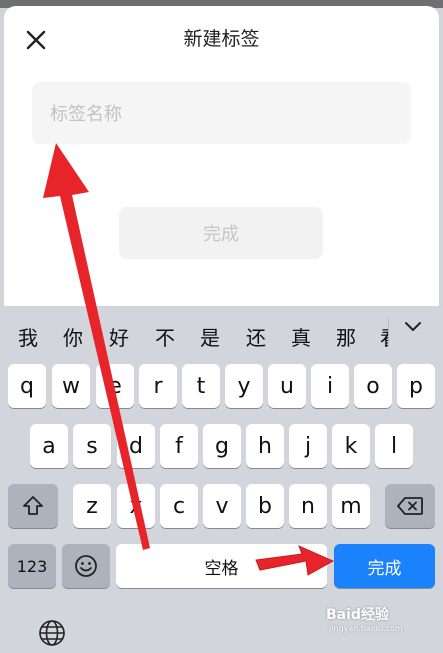 The height and width of the screenshot is (653, 443). I want to click on shift-icon, so click(33, 505).